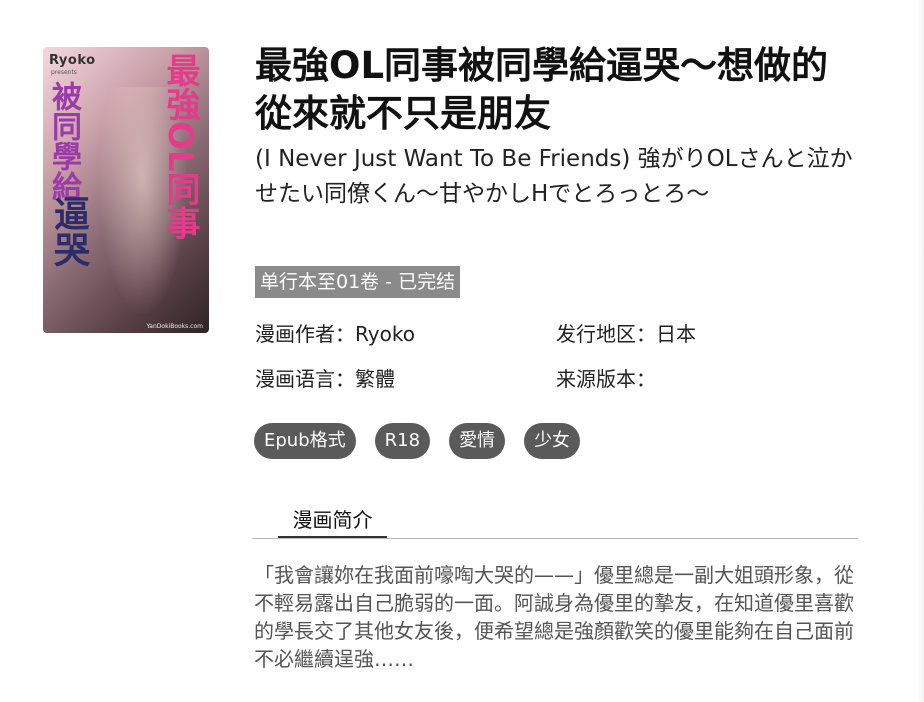  I want to click on cover-brand: Ryoko, so click(72, 60).